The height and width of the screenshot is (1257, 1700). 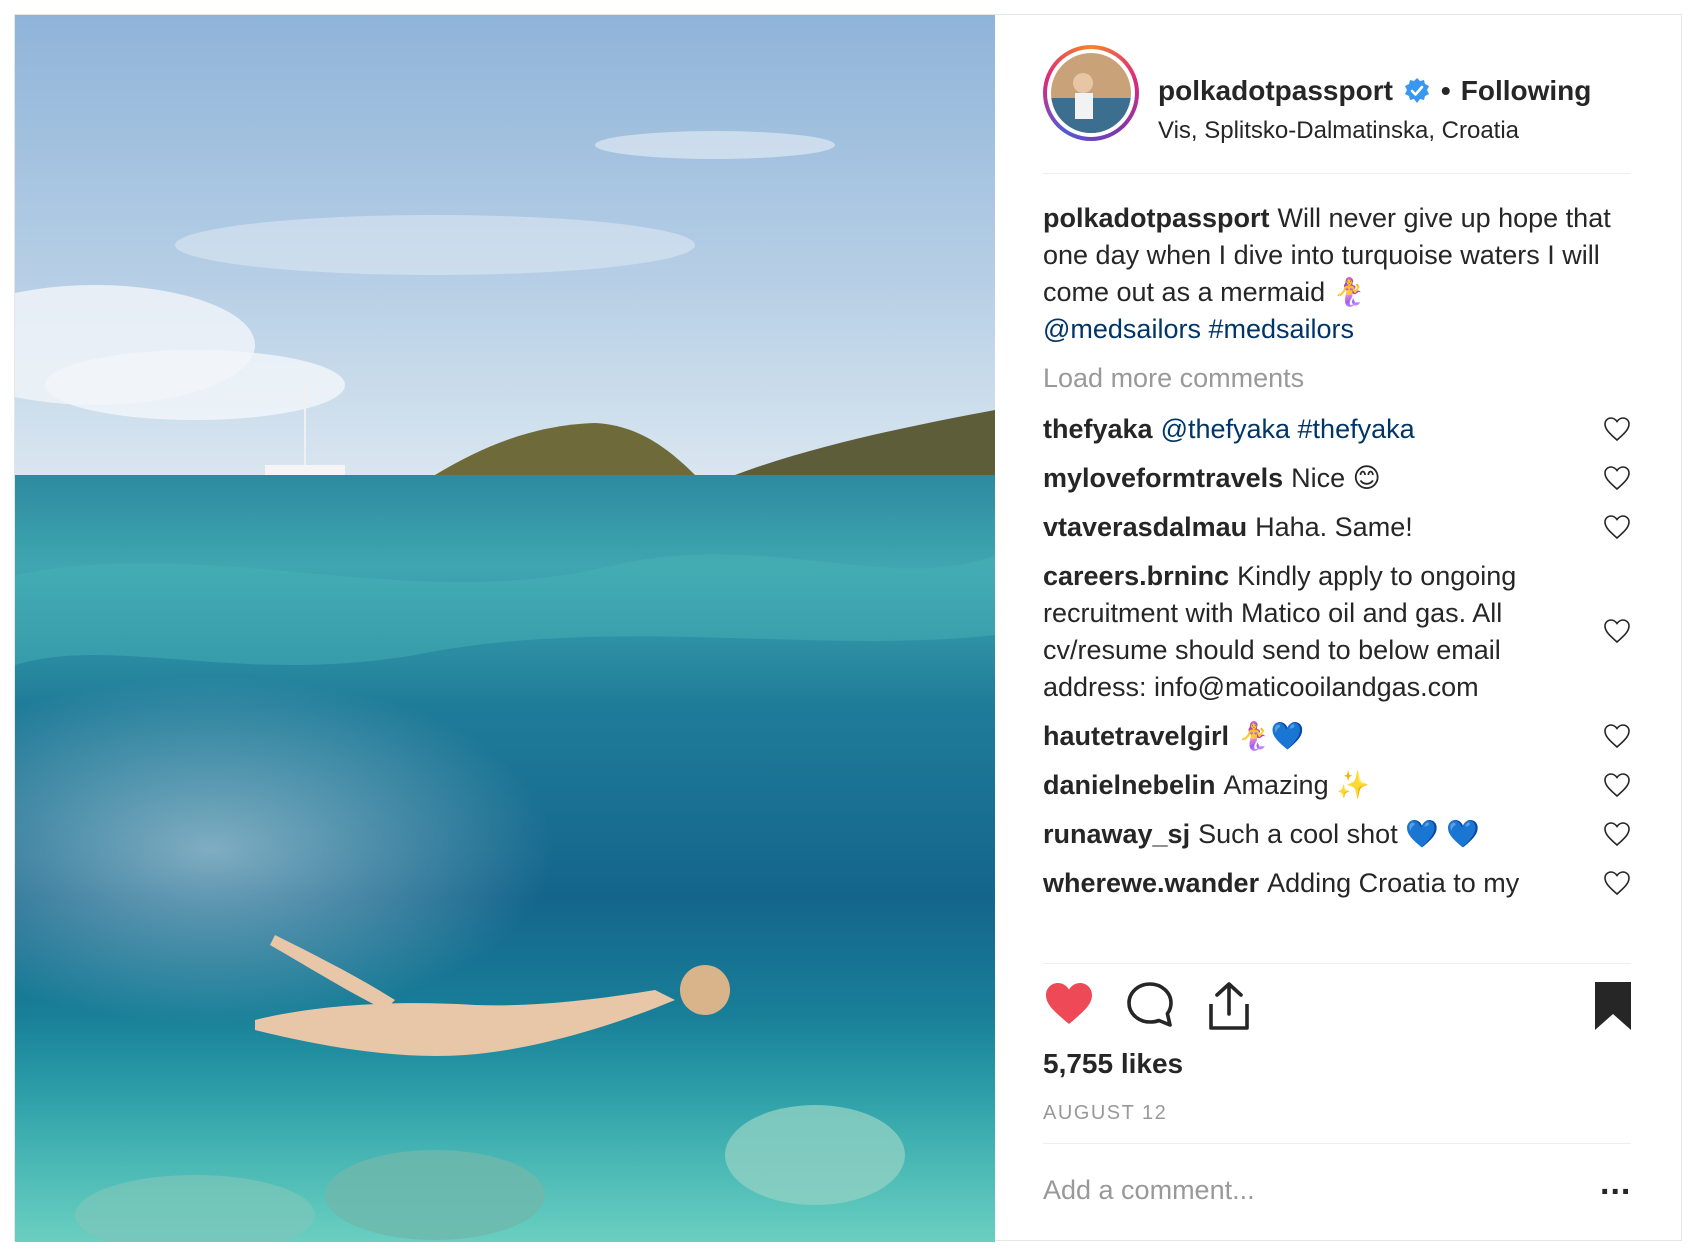 What do you see at coordinates (1613, 1006) in the screenshot?
I see `bookmark-filled-icon` at bounding box center [1613, 1006].